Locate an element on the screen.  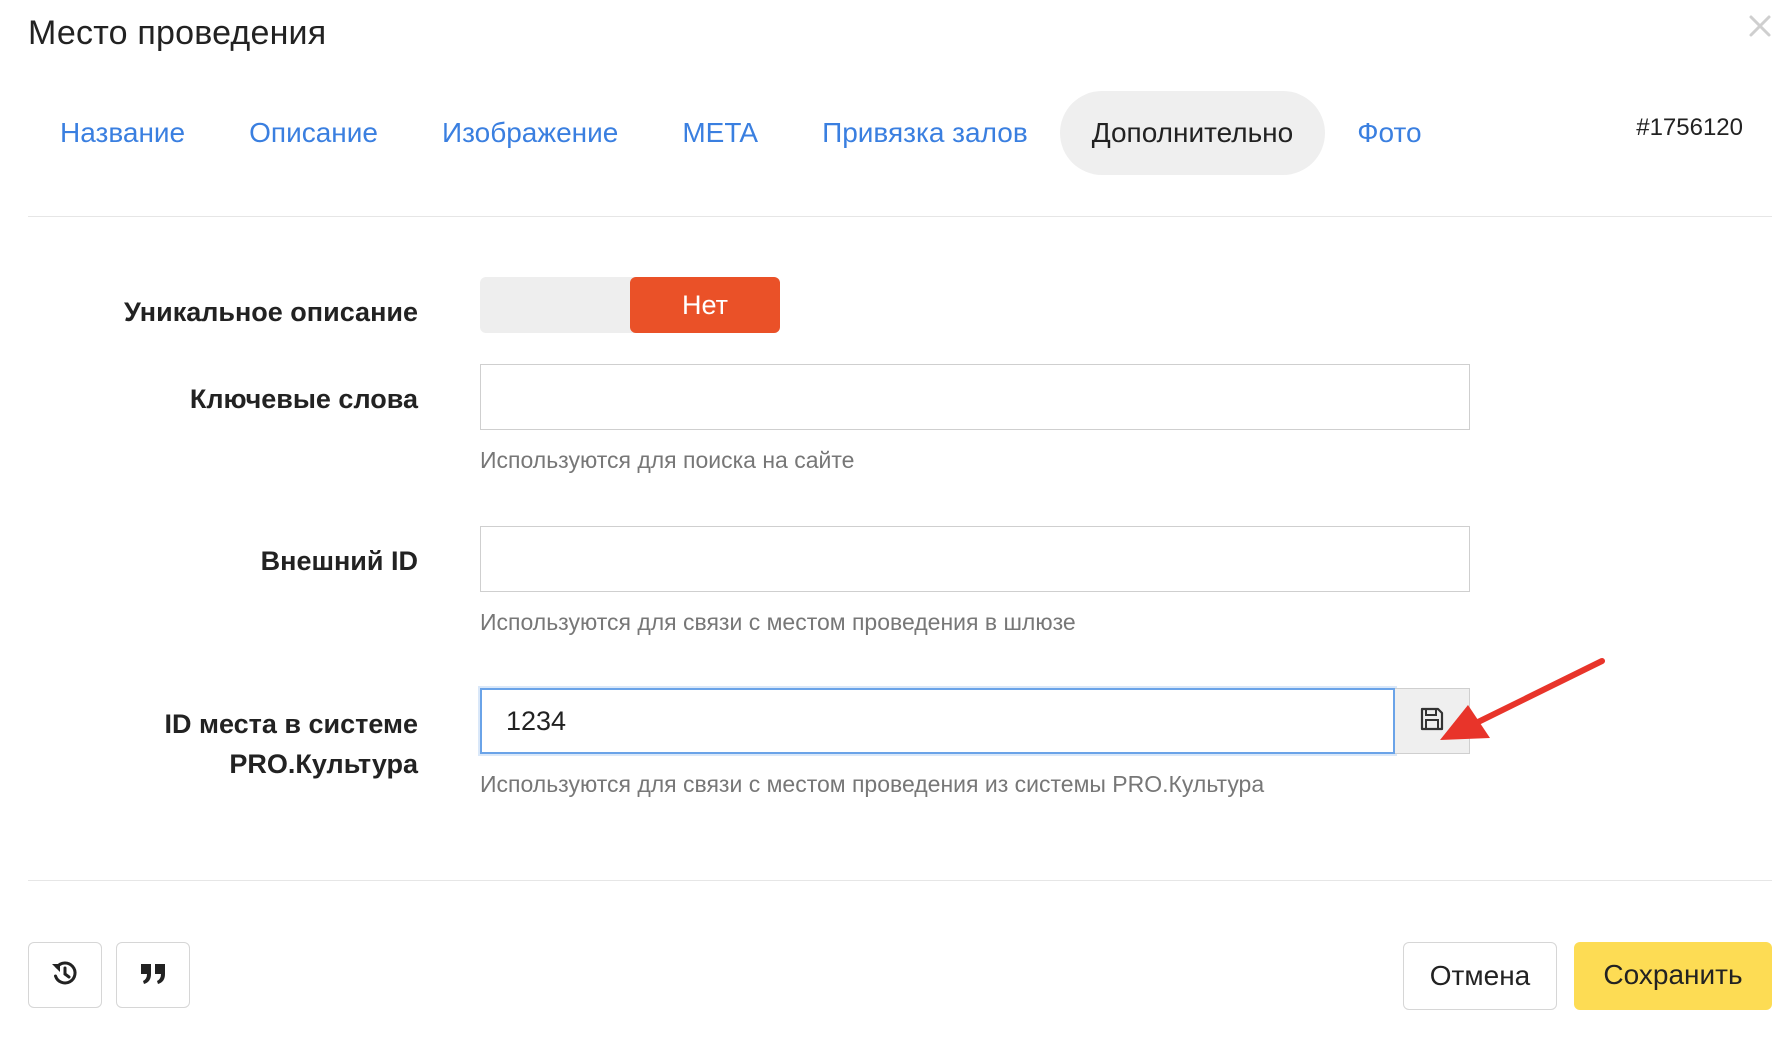
pro-culture-id-label-line2: PRO.Культура is located at coordinates (323, 764).